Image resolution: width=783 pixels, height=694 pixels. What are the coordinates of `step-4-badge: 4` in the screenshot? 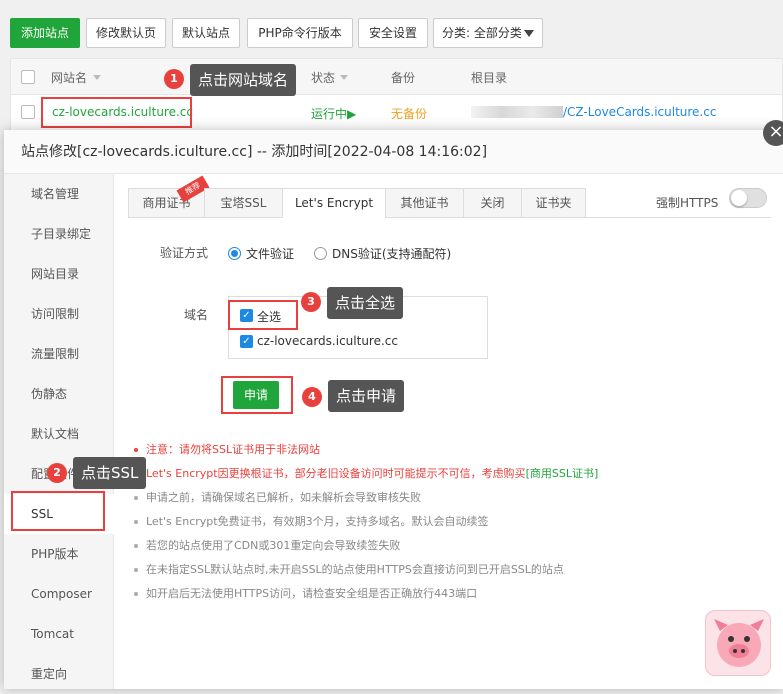 It's located at (312, 397).